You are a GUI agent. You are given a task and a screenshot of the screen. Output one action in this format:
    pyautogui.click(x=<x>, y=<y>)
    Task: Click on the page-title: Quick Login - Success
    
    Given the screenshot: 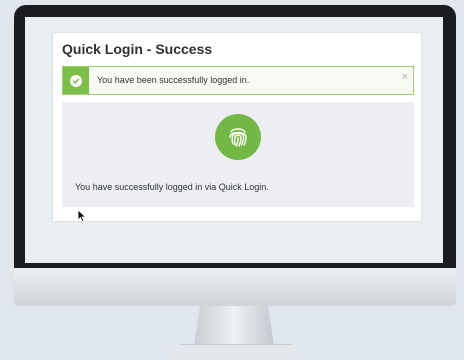 What is the action you would take?
    pyautogui.click(x=137, y=49)
    